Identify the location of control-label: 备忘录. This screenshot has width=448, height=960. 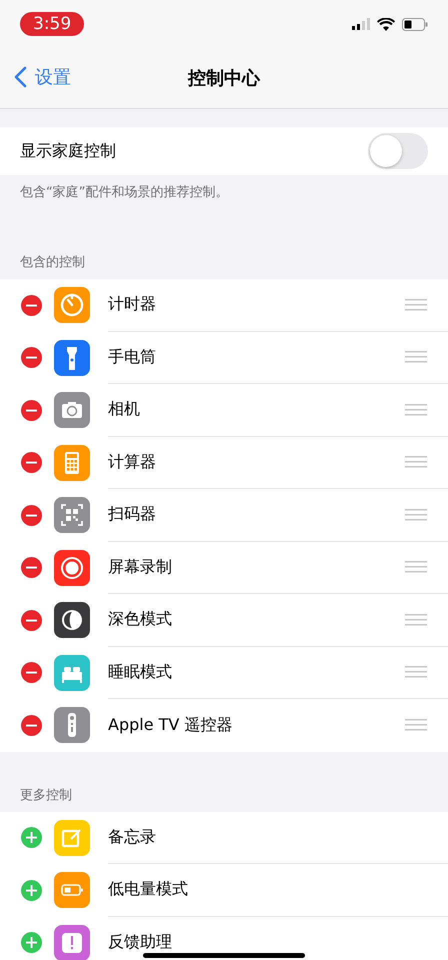
(132, 837).